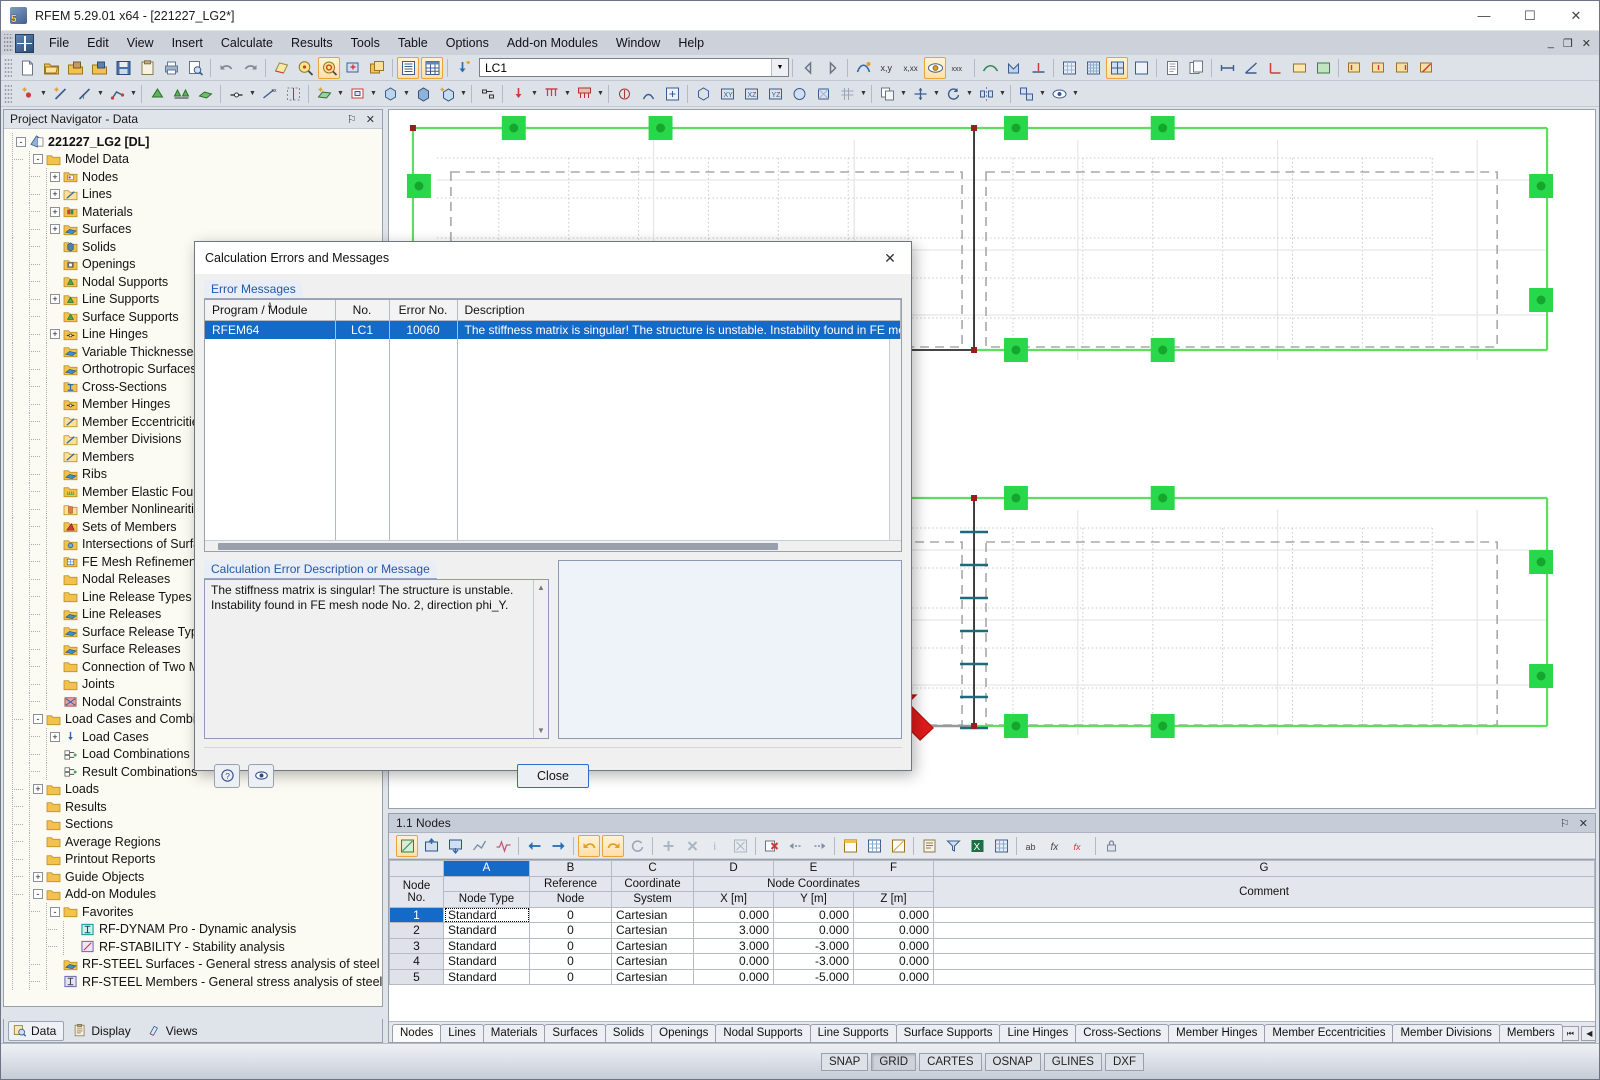 Image resolution: width=1600 pixels, height=1080 pixels. I want to click on support-reactions-icon, so click(1038, 68).